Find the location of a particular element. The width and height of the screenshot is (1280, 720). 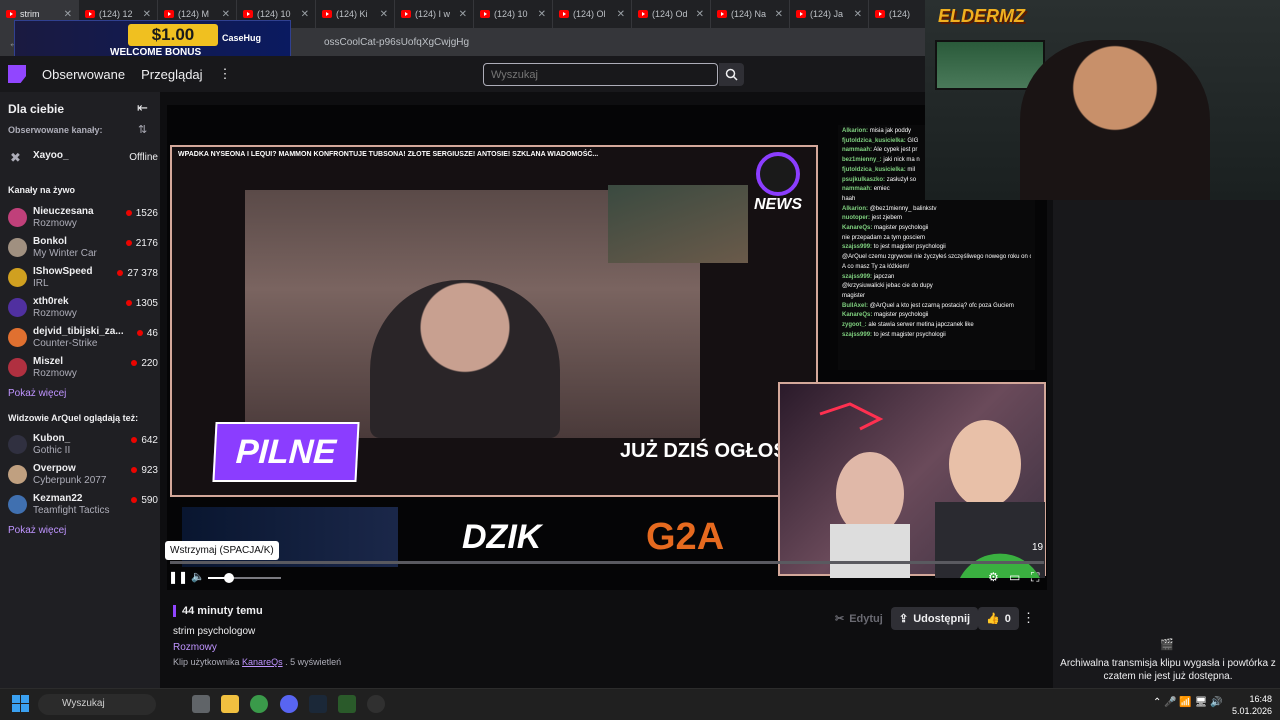

chat-message: ale stawia serwer metina japczanek like is located at coordinates (921, 325).